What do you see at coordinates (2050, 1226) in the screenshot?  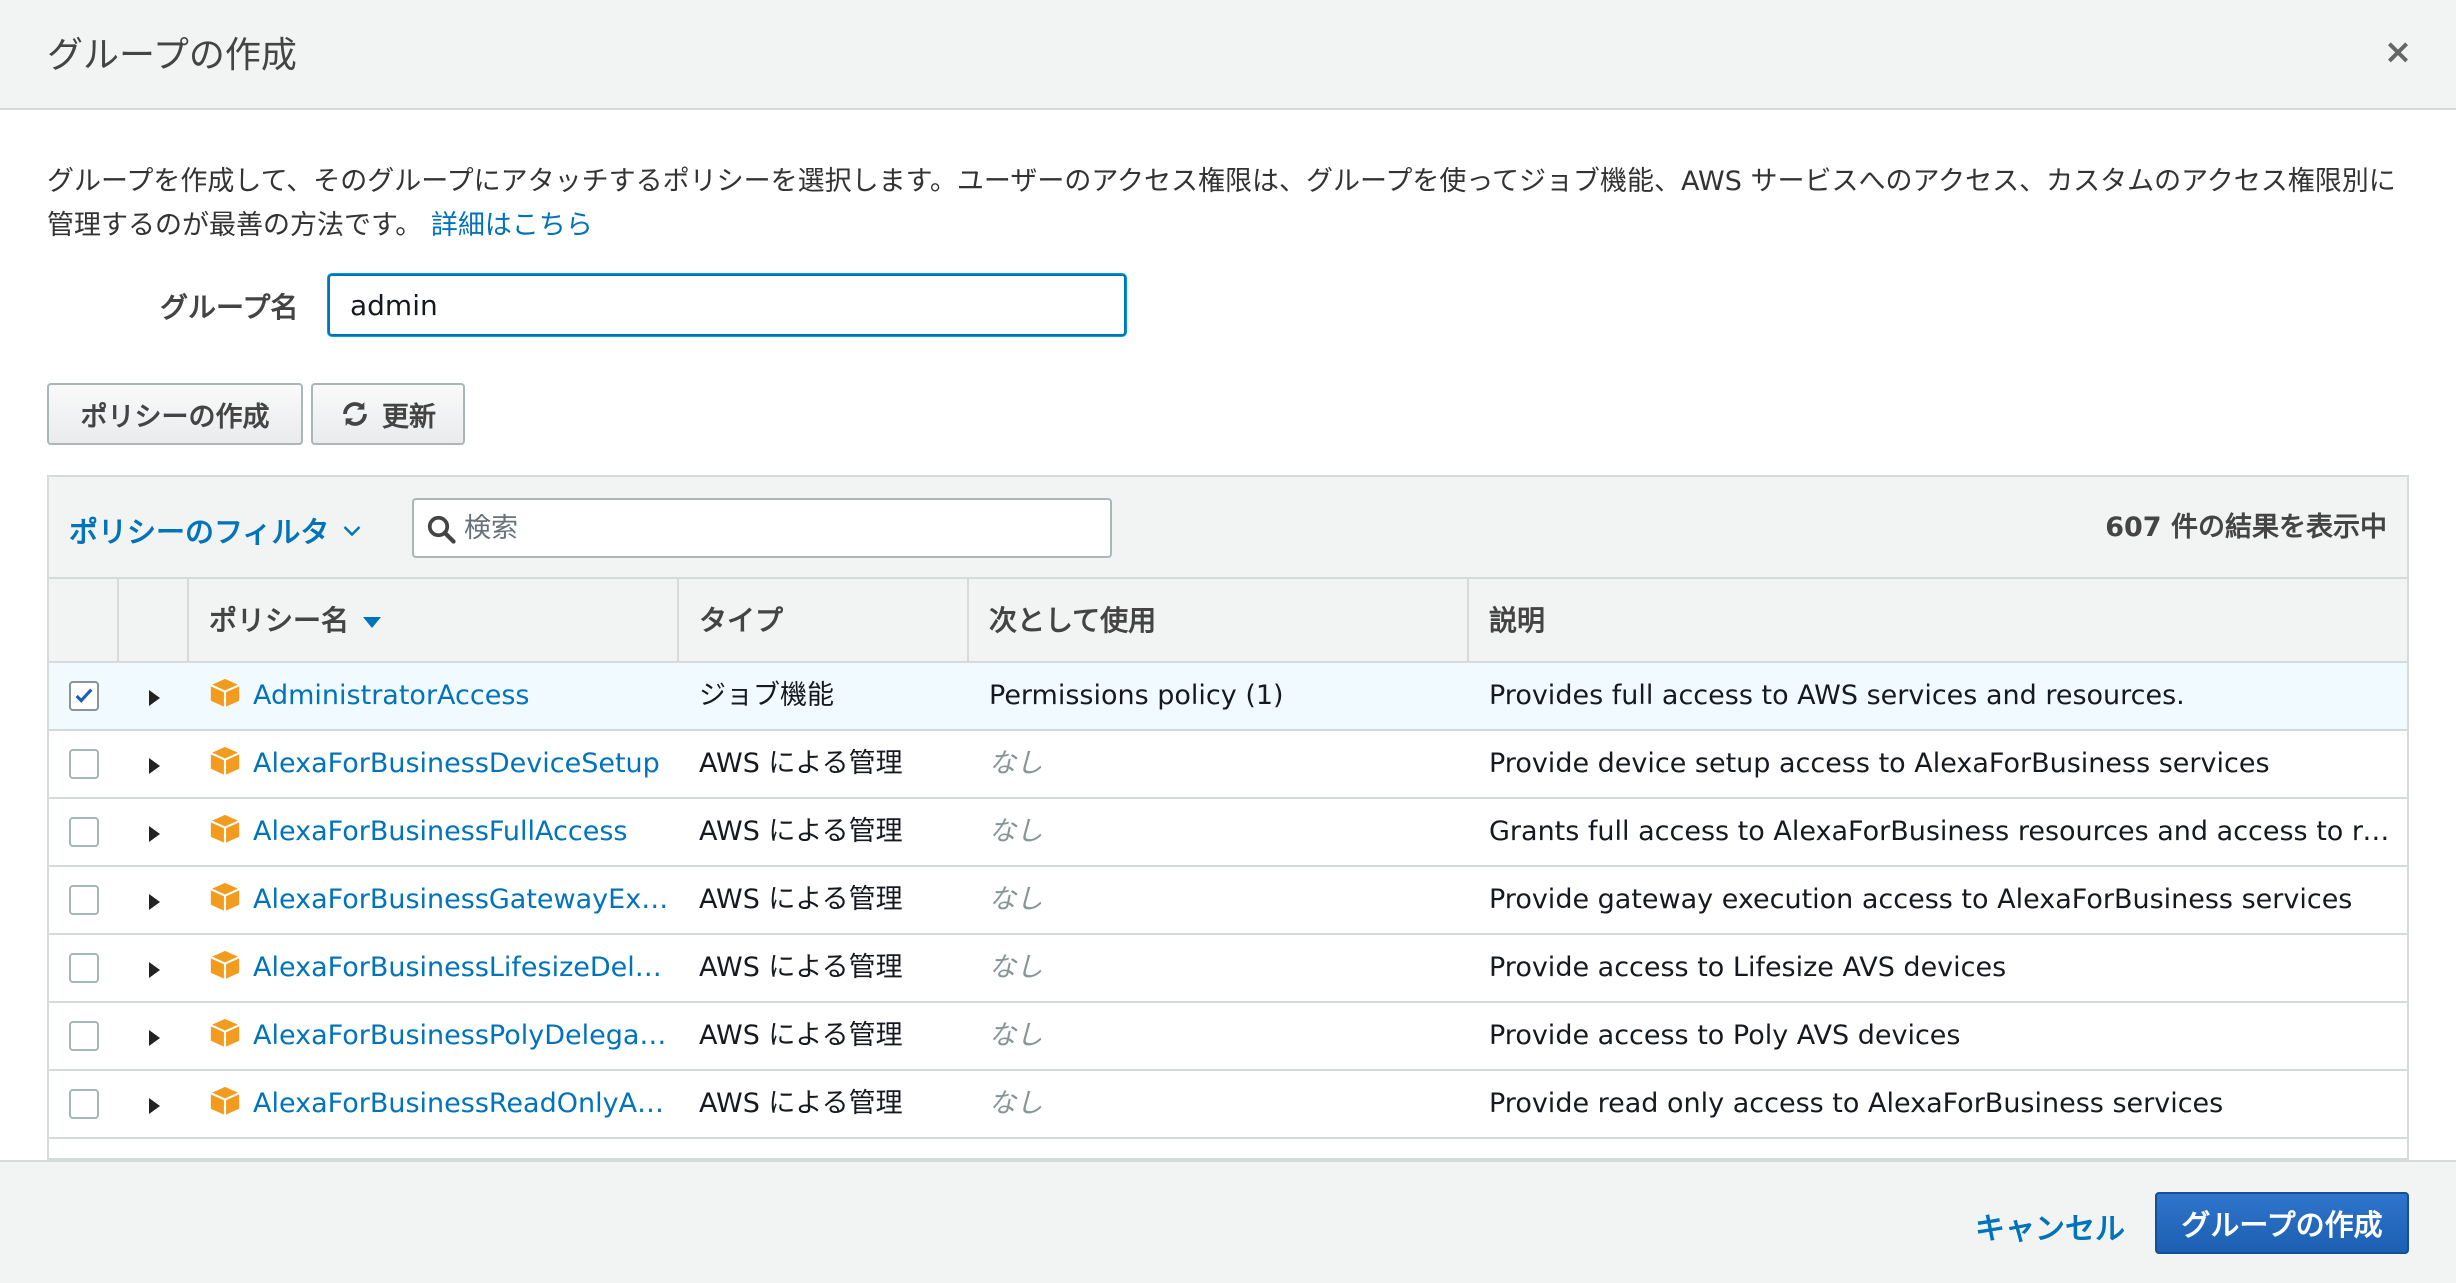 I see `cancel-button: キャンセル` at bounding box center [2050, 1226].